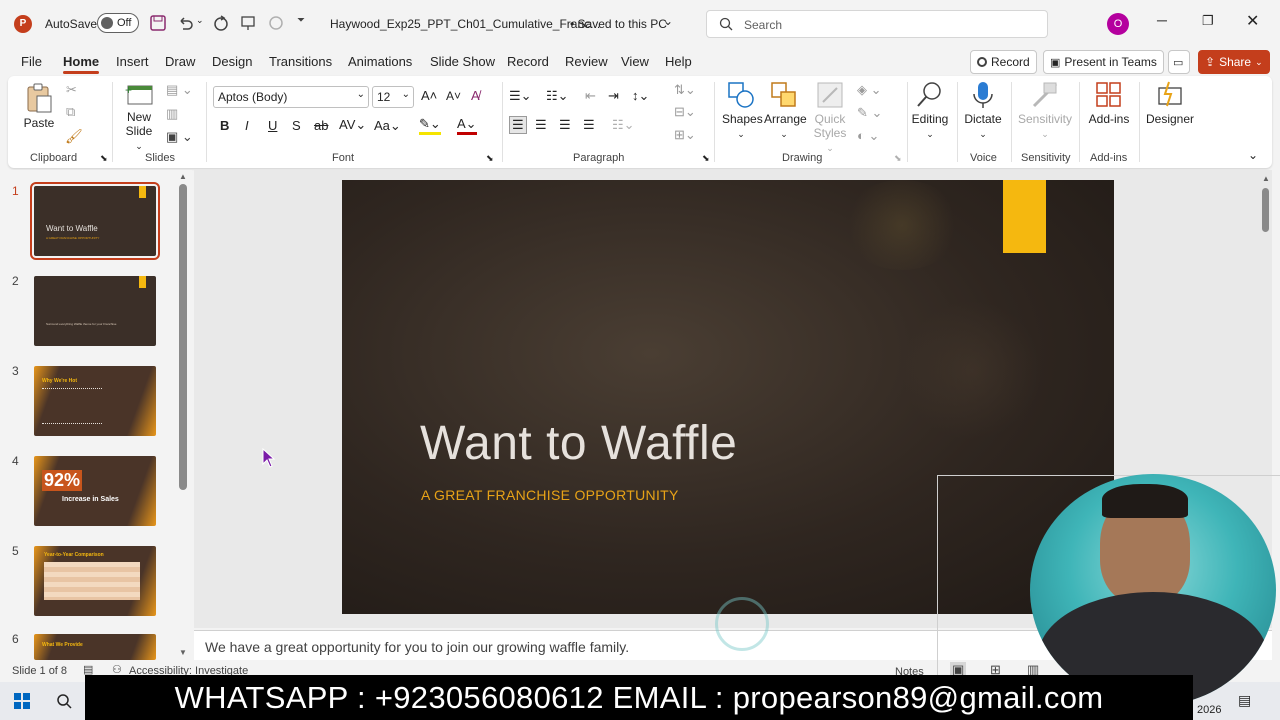  I want to click on scroll-up-icon: ▲, so click(183, 176).